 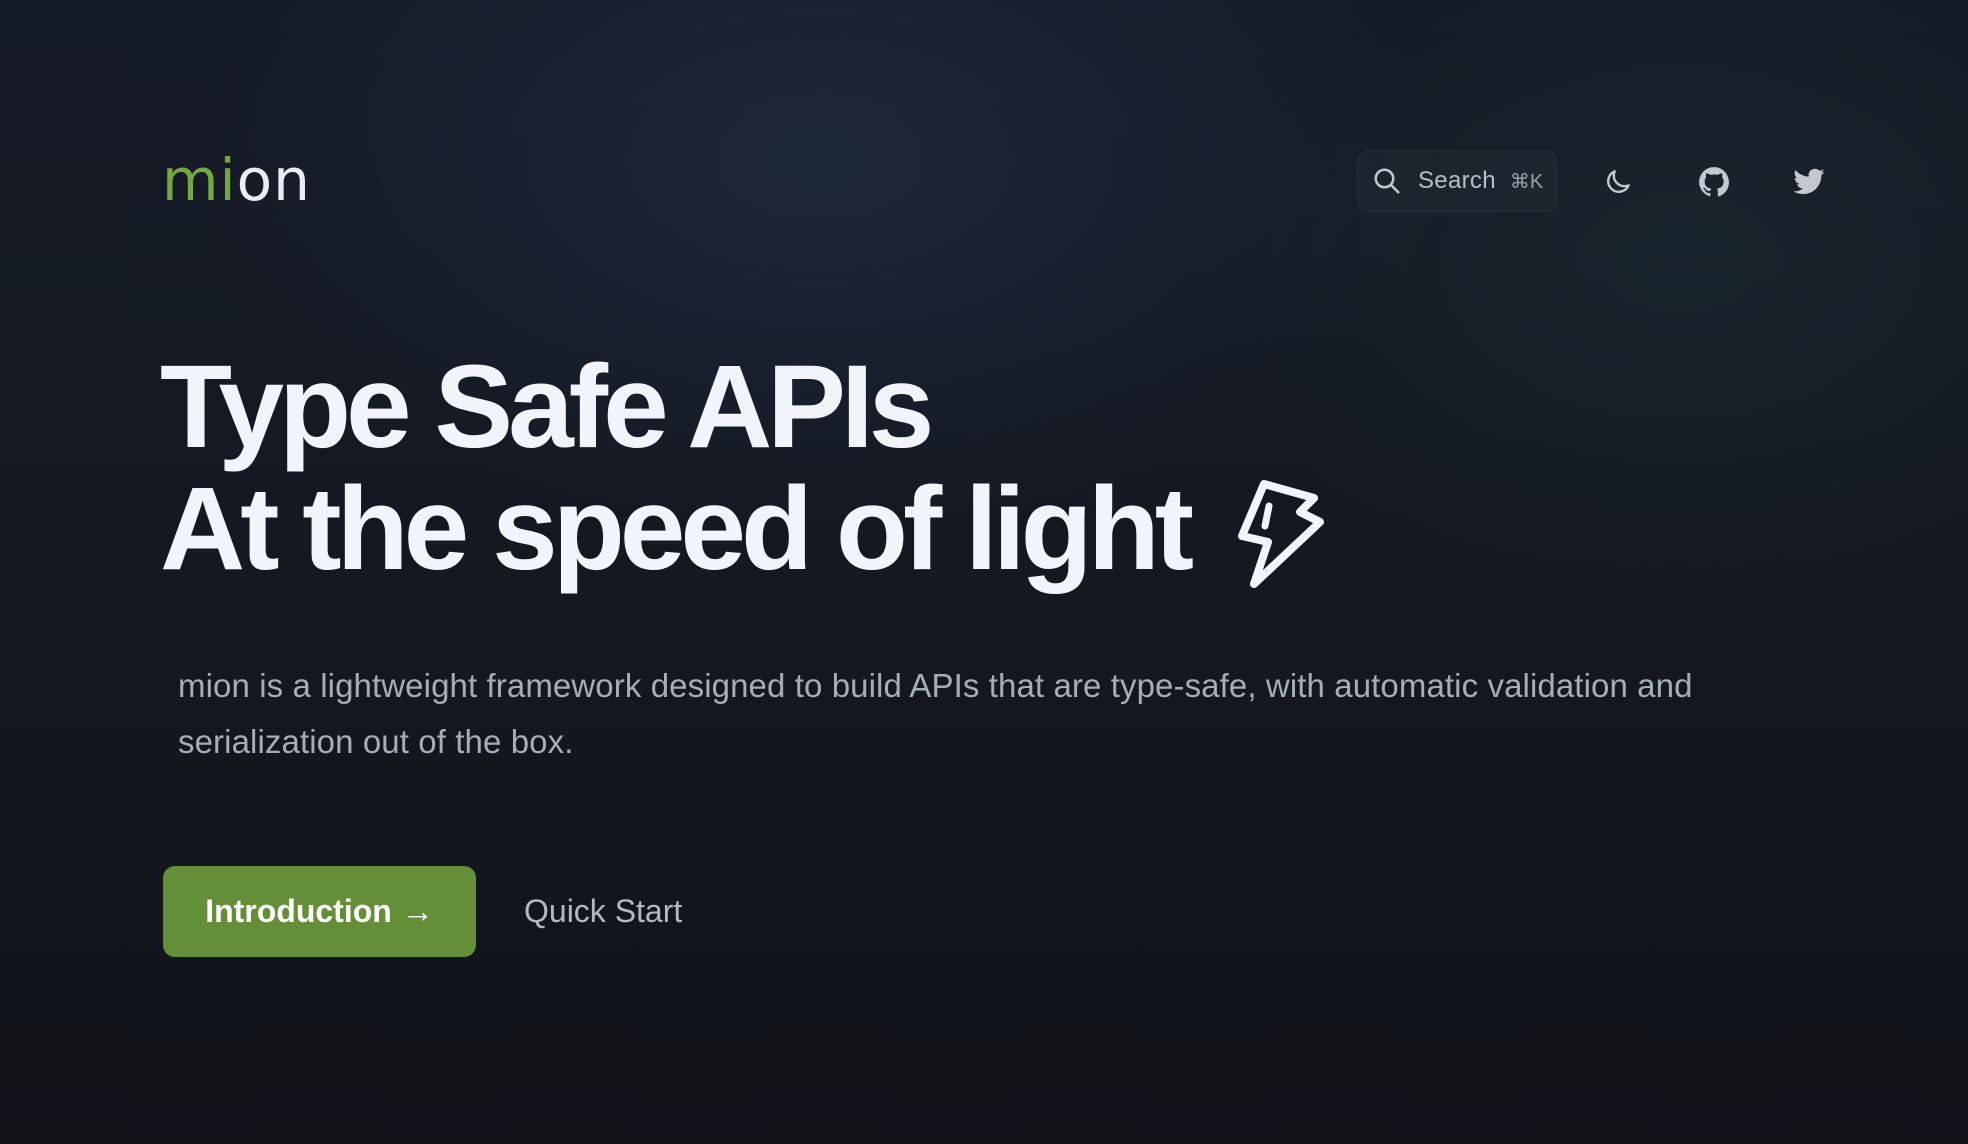 I want to click on arrow-right-icon: →, so click(x=417, y=911).